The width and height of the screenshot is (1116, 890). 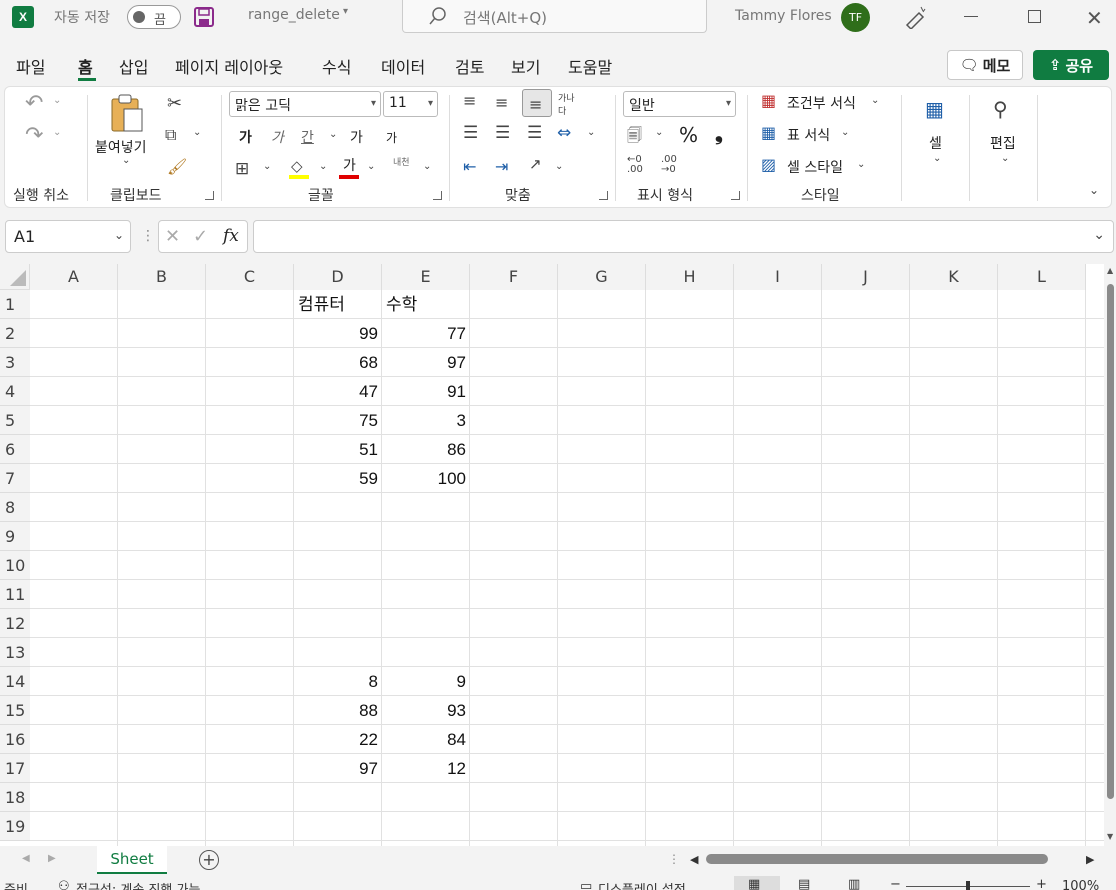 I want to click on row-header-5: 5, so click(x=15, y=420).